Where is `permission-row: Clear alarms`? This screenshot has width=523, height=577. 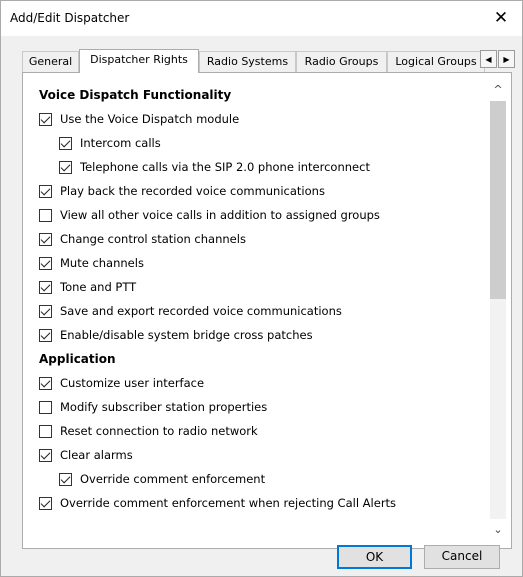
permission-row: Clear alarms is located at coordinates (86, 455).